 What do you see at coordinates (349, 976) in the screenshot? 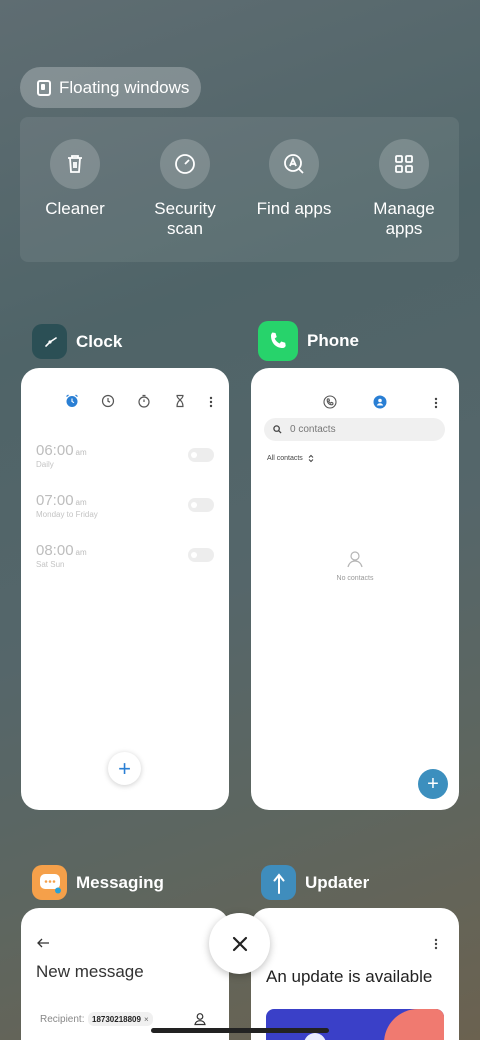
I see `update-available-title: An update is available` at bounding box center [349, 976].